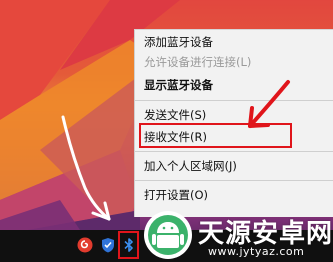  What do you see at coordinates (234, 42) in the screenshot?
I see `menu-item-add-bluetooth-device: 添加蓝牙设备` at bounding box center [234, 42].